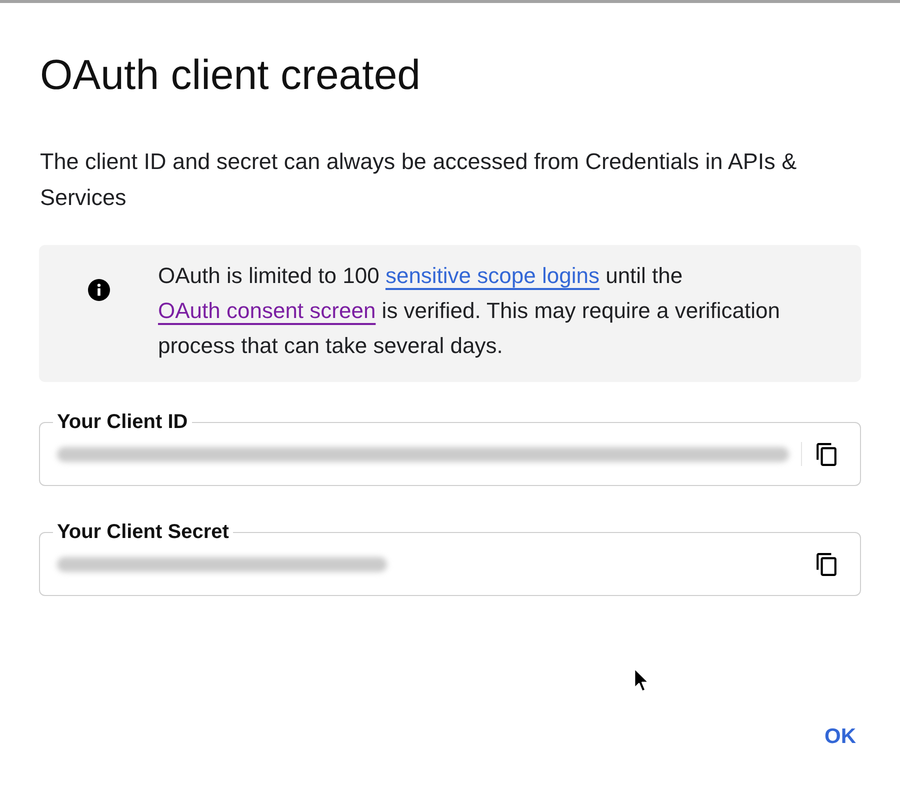 This screenshot has width=900, height=794. What do you see at coordinates (231, 75) in the screenshot?
I see `dialog-title: OAuth client created` at bounding box center [231, 75].